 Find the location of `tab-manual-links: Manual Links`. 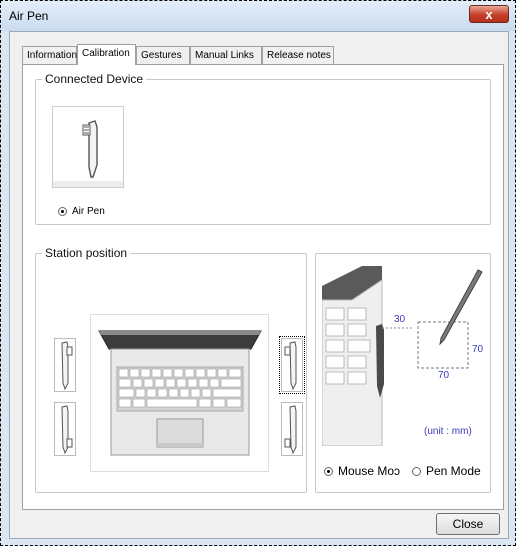

tab-manual-links: Manual Links is located at coordinates (226, 55).